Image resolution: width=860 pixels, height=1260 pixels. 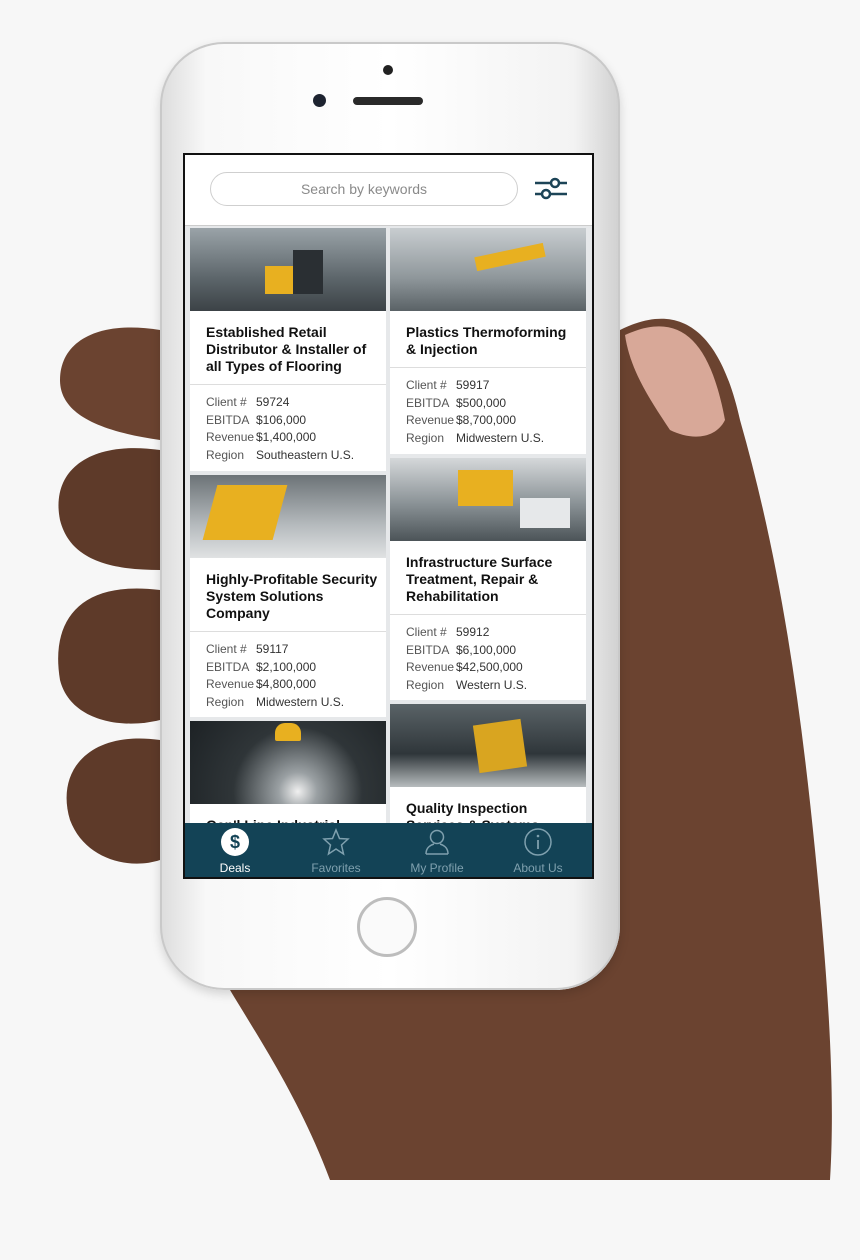 I want to click on client-value: 59912, so click(x=473, y=632).